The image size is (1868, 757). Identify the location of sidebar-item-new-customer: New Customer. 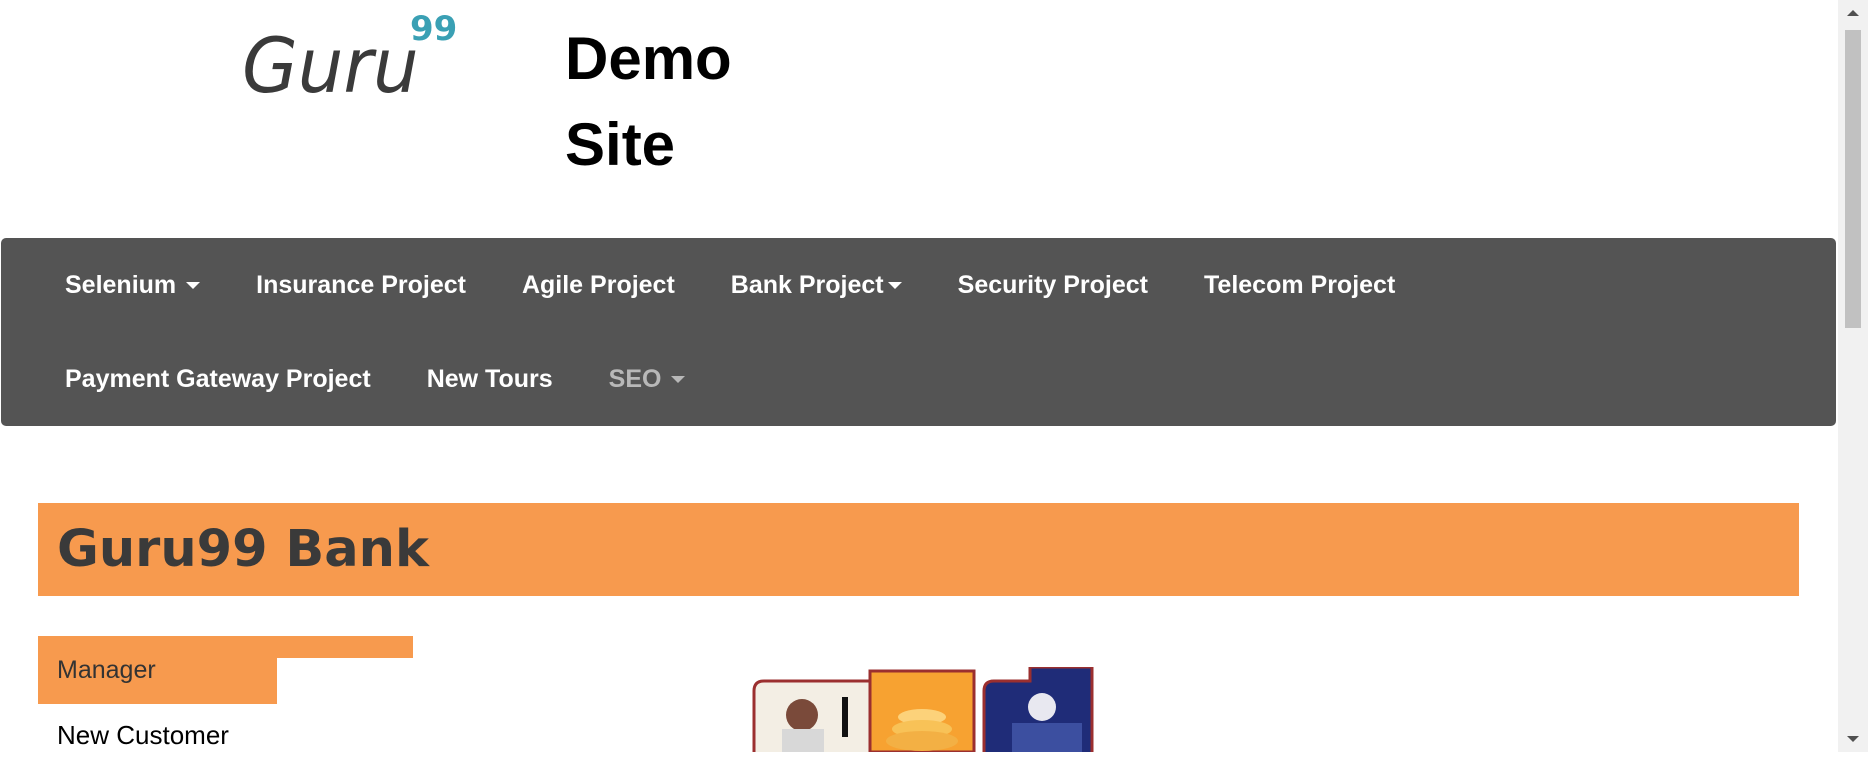
(143, 735).